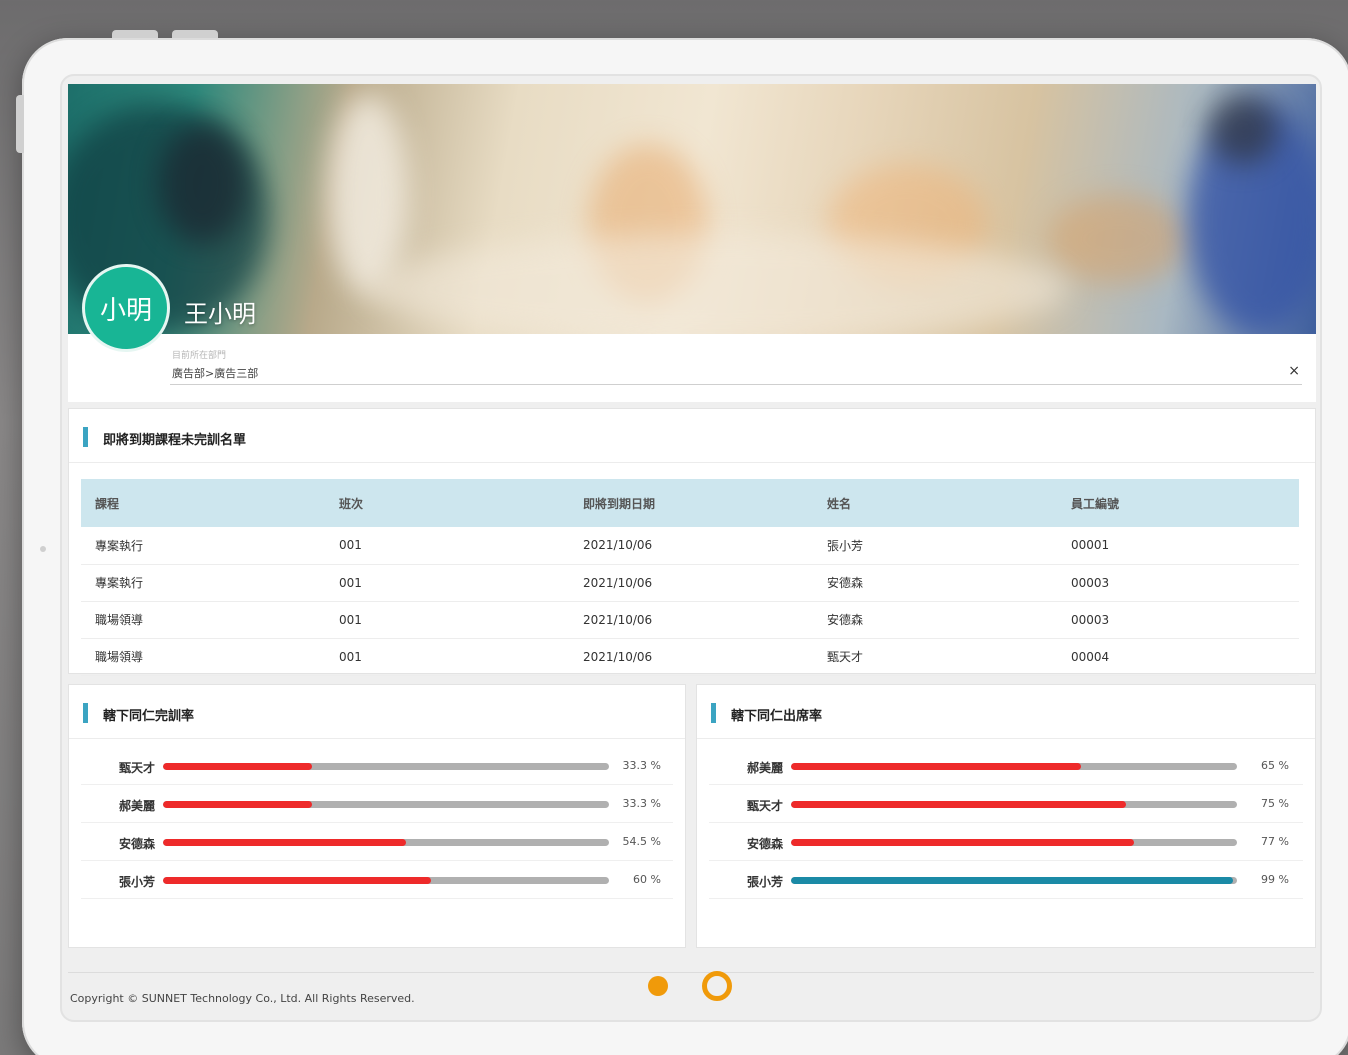 The height and width of the screenshot is (1055, 1348). I want to click on card-header: 轄下同仁完訓率, so click(377, 712).